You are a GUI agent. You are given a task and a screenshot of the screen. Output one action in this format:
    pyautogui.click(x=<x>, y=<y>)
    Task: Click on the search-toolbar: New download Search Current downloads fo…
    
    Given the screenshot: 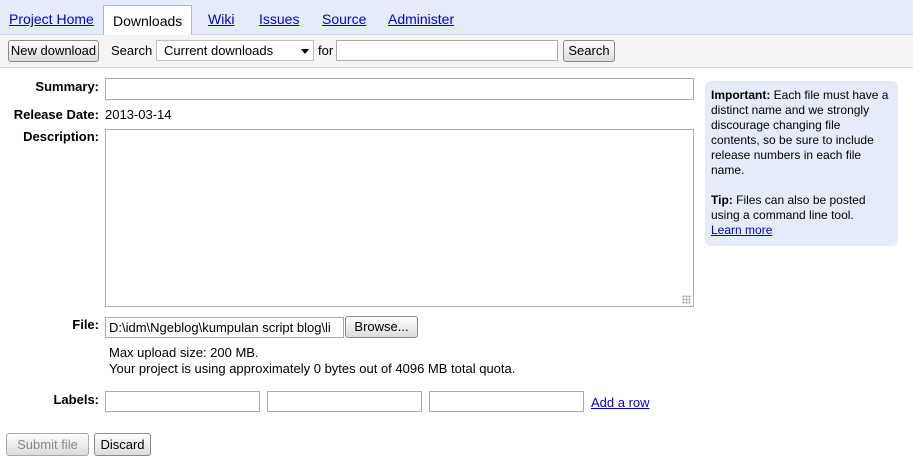 What is the action you would take?
    pyautogui.click(x=456, y=51)
    